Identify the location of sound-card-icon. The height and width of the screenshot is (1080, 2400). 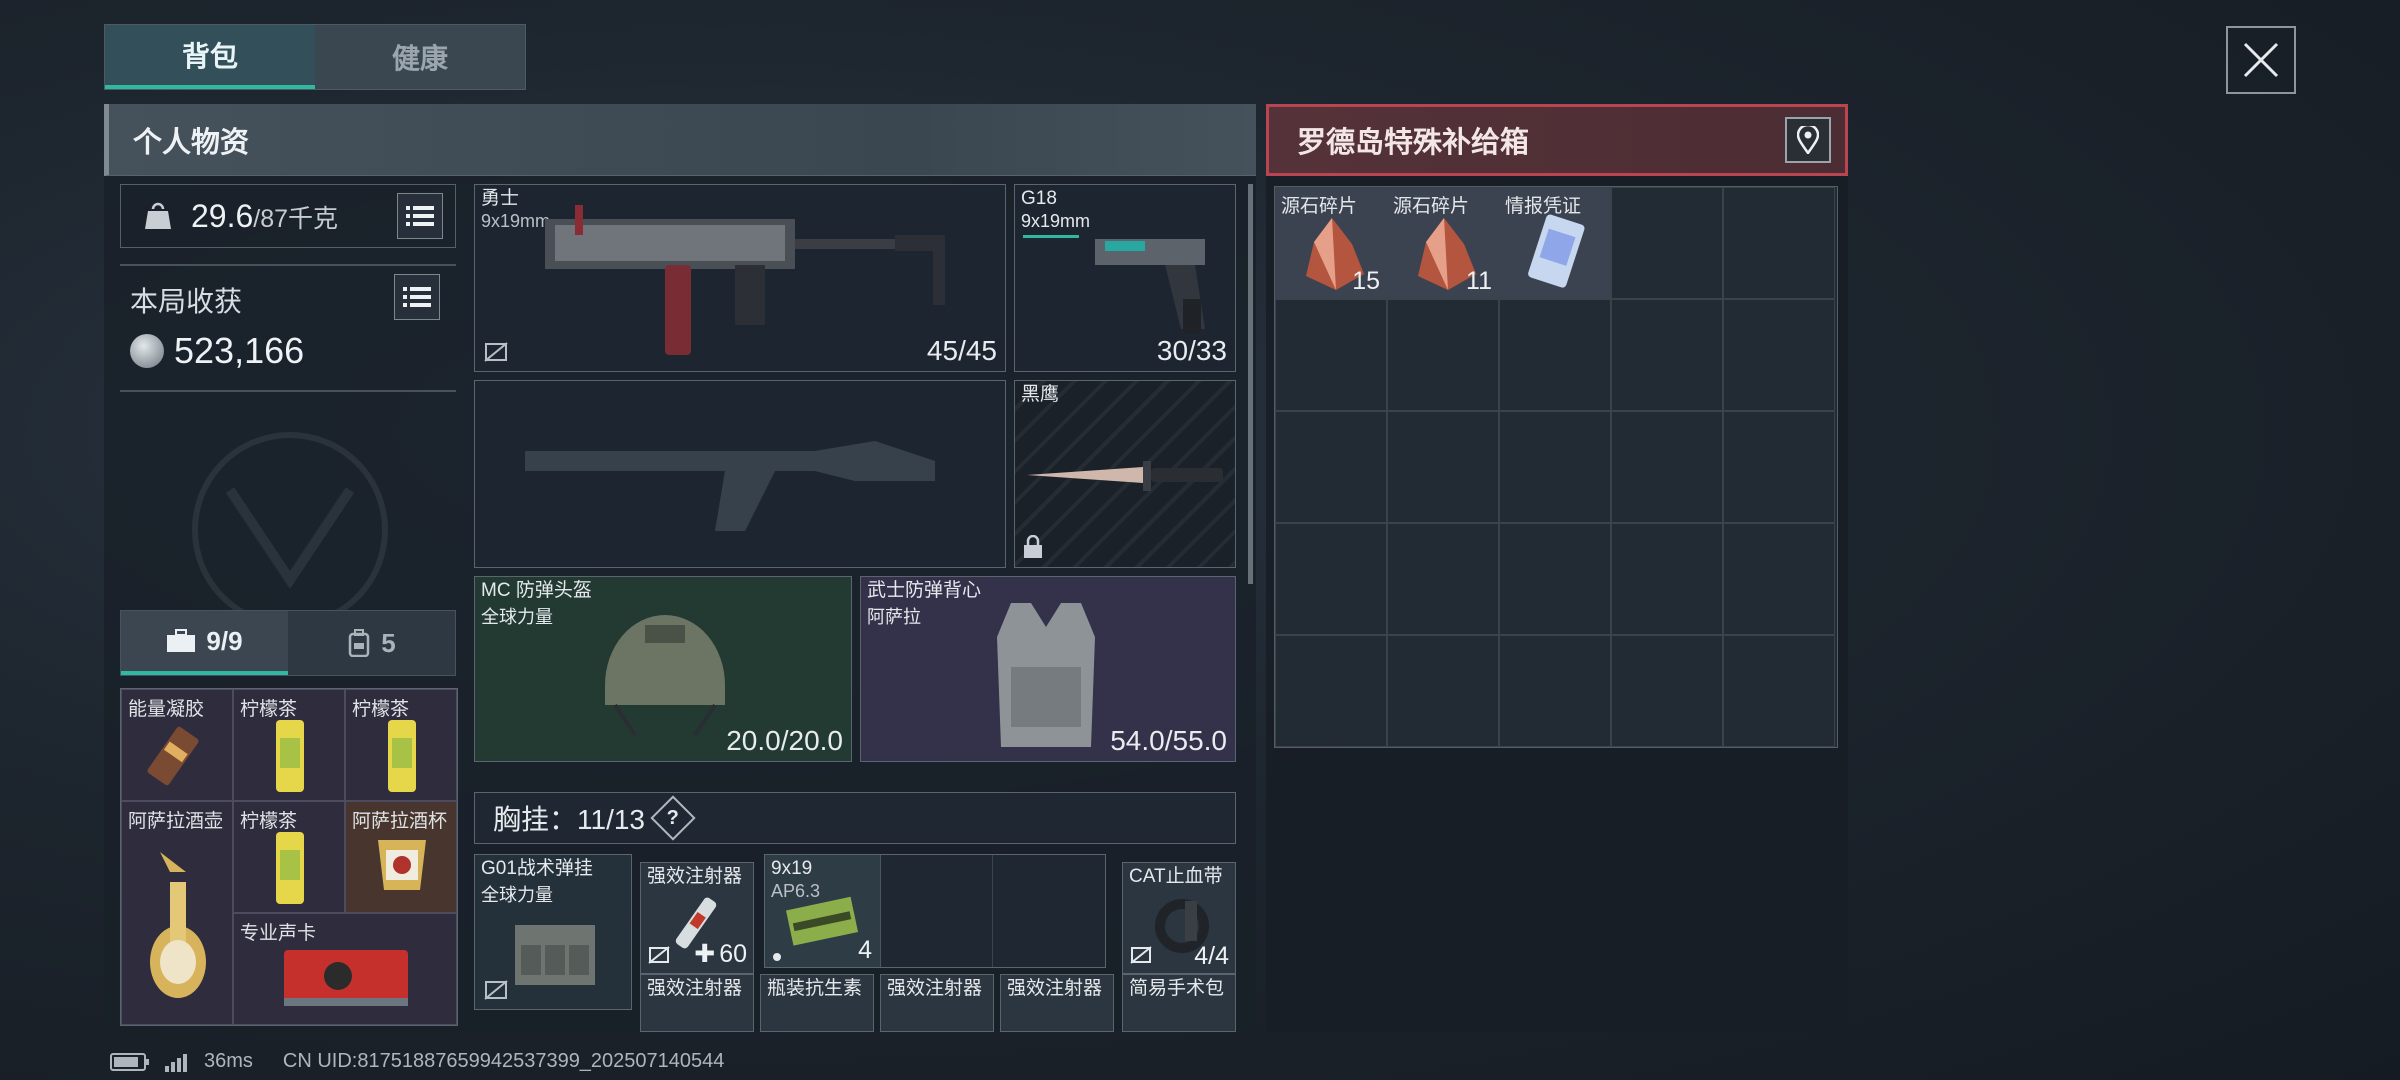
(346, 978).